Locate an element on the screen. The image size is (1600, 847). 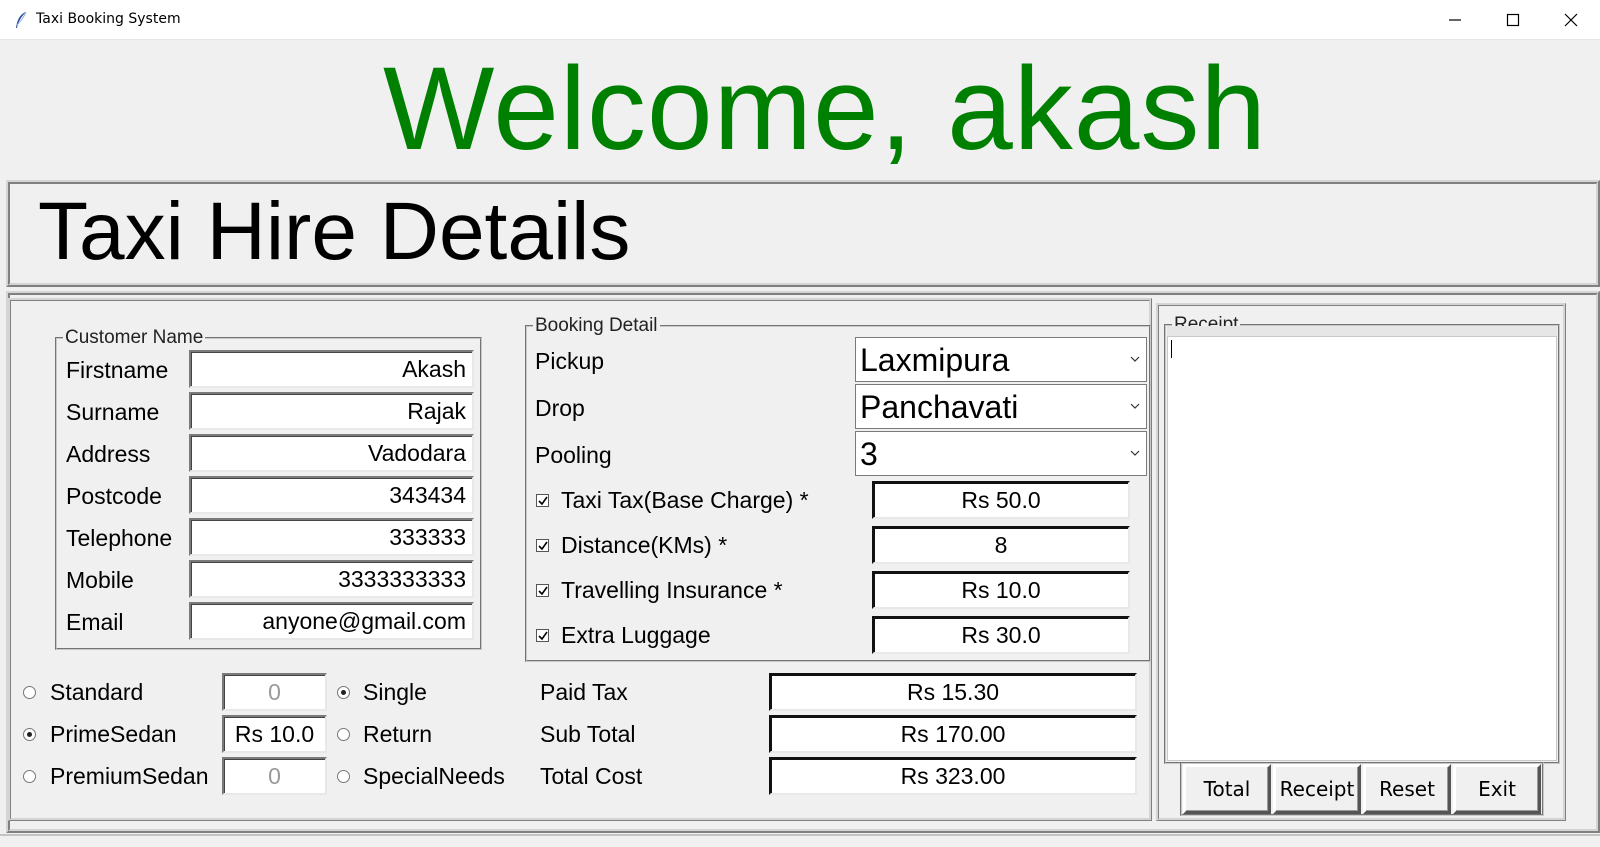
postcode-label: Postcode is located at coordinates (114, 496).